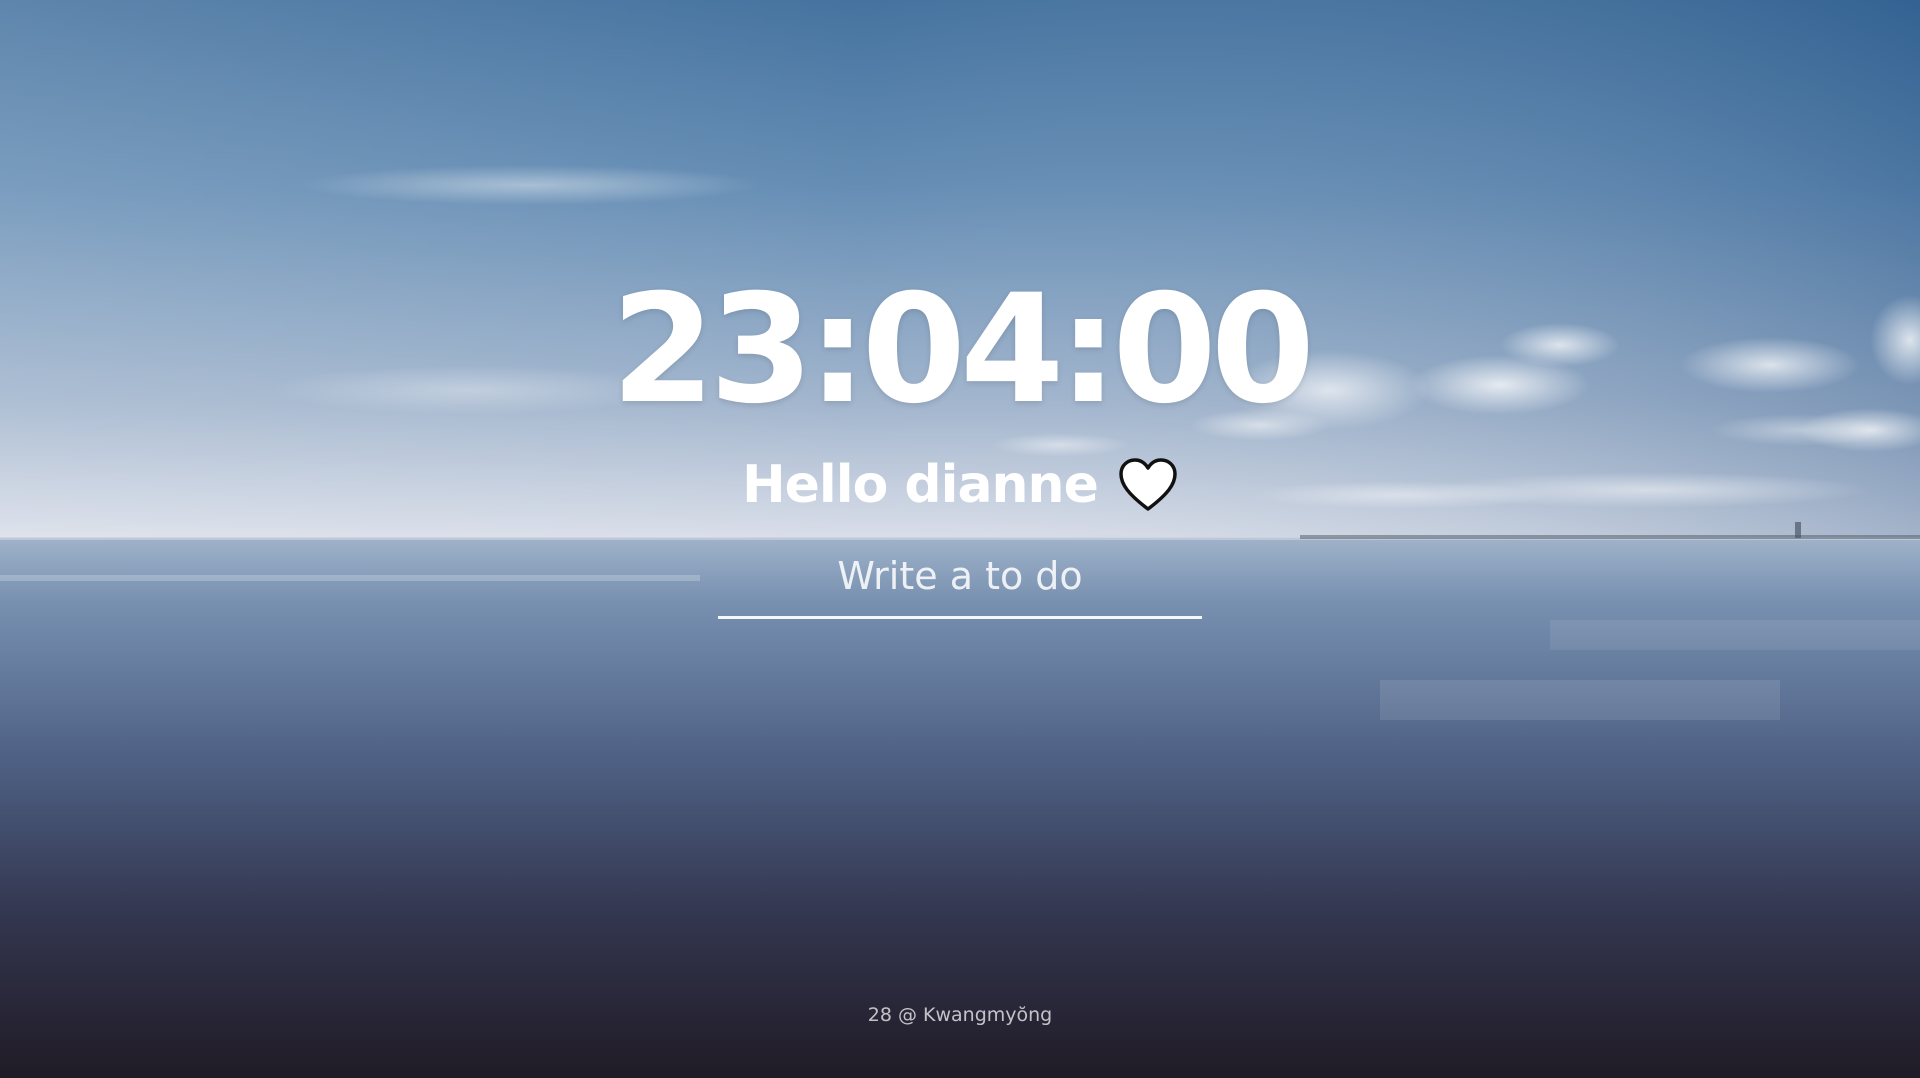 The image size is (1920, 1078). I want to click on todo-form, so click(960, 583).